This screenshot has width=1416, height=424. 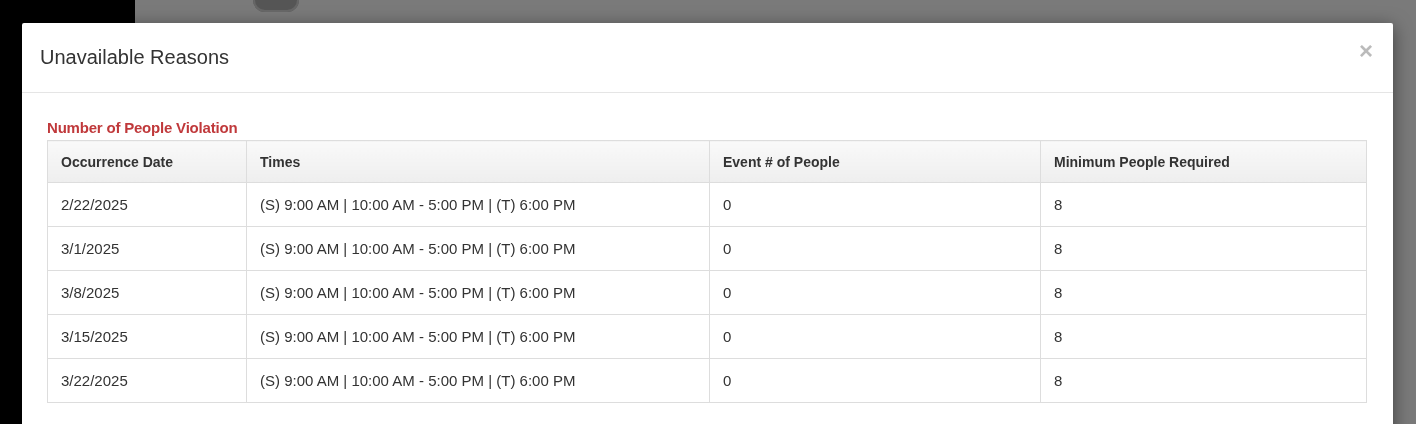 What do you see at coordinates (147, 248) in the screenshot?
I see `table-cell: 3/1/2025` at bounding box center [147, 248].